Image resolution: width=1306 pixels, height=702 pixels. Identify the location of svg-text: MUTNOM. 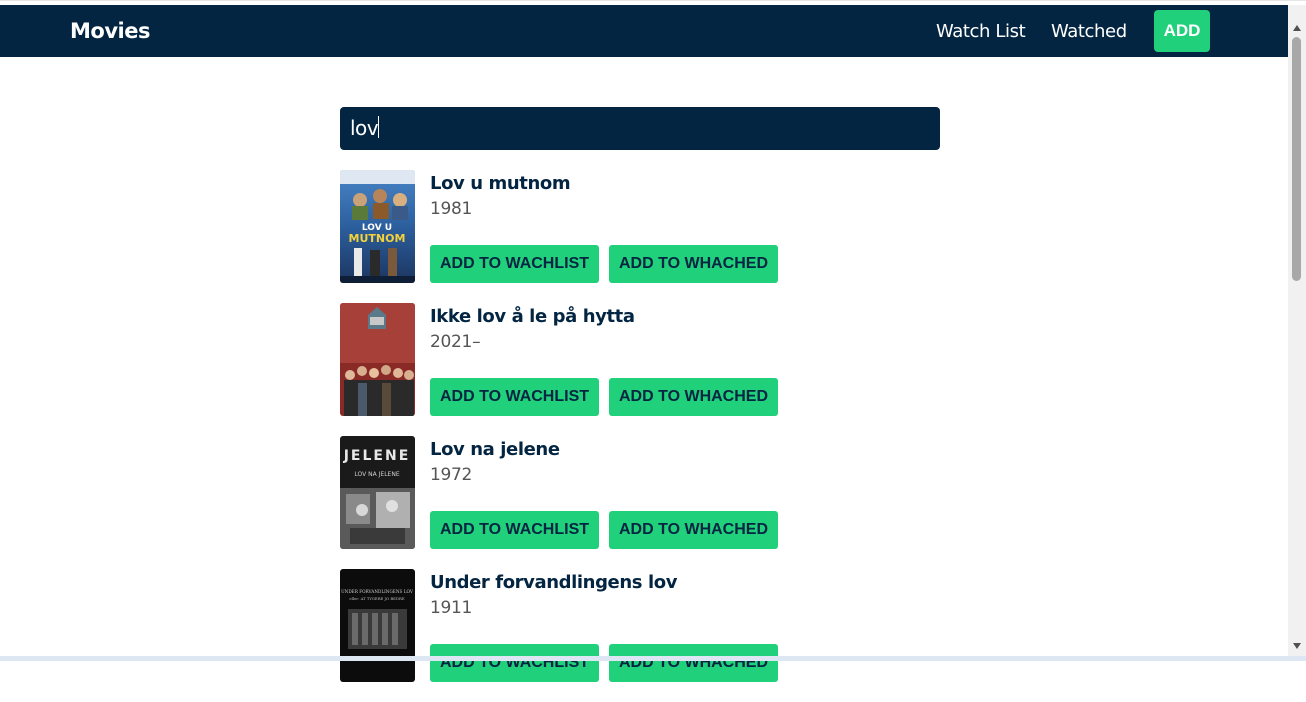
(377, 238).